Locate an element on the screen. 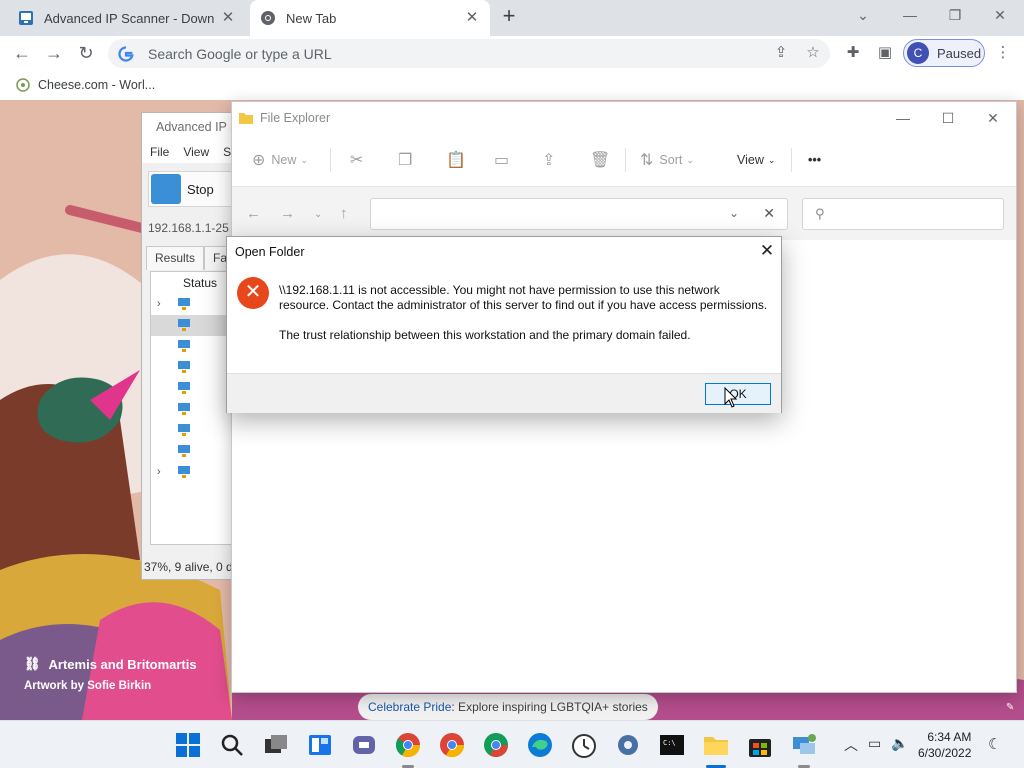 The width and height of the screenshot is (1024, 768). menu-view: View is located at coordinates (196, 152).